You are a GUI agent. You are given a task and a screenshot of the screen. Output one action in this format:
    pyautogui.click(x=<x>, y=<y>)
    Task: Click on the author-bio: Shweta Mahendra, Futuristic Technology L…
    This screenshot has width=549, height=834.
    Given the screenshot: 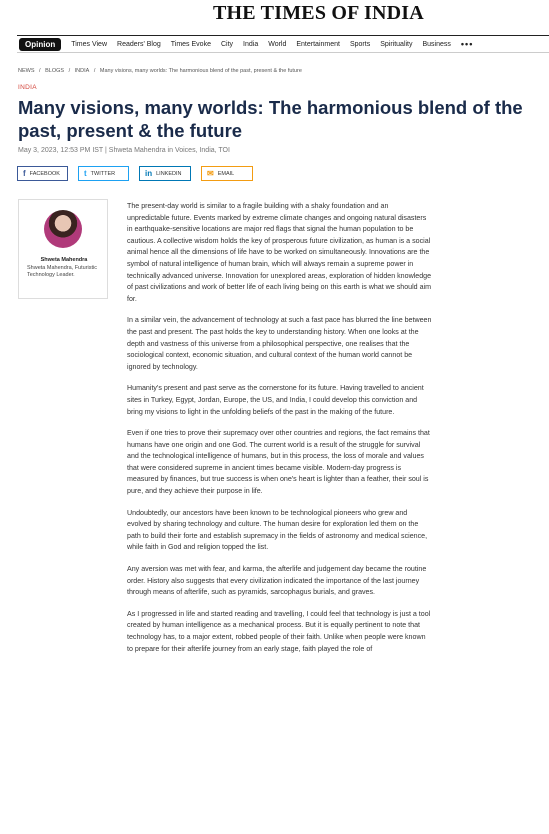 What is the action you would take?
    pyautogui.click(x=62, y=271)
    